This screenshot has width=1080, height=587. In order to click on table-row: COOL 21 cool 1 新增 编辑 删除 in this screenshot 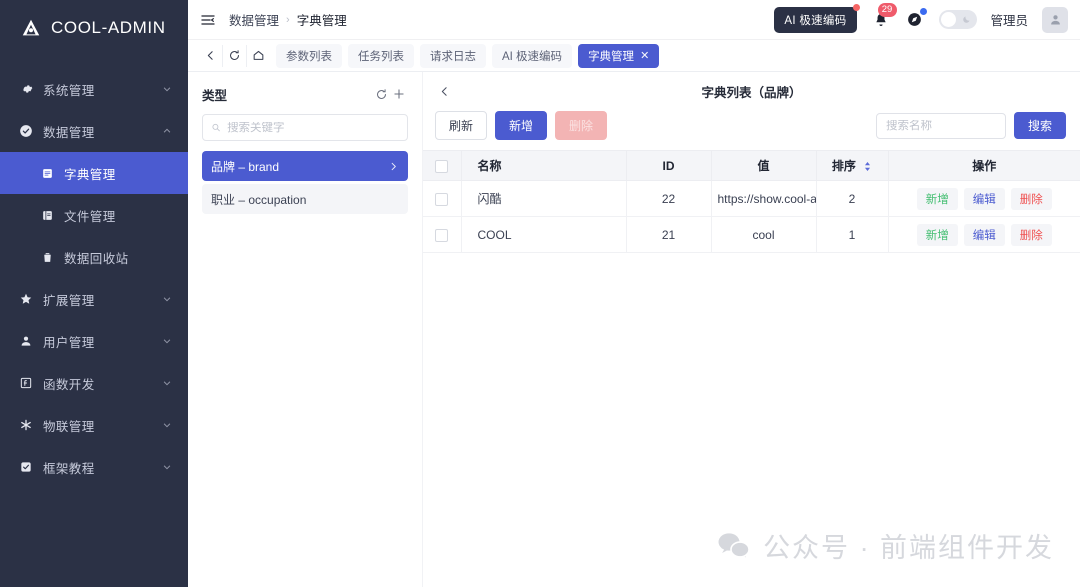, I will do `click(751, 234)`.